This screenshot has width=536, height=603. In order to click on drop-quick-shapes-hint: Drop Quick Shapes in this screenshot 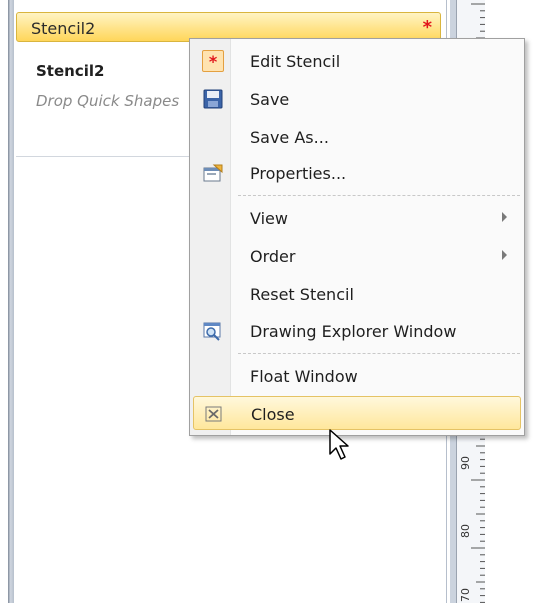, I will do `click(108, 101)`.